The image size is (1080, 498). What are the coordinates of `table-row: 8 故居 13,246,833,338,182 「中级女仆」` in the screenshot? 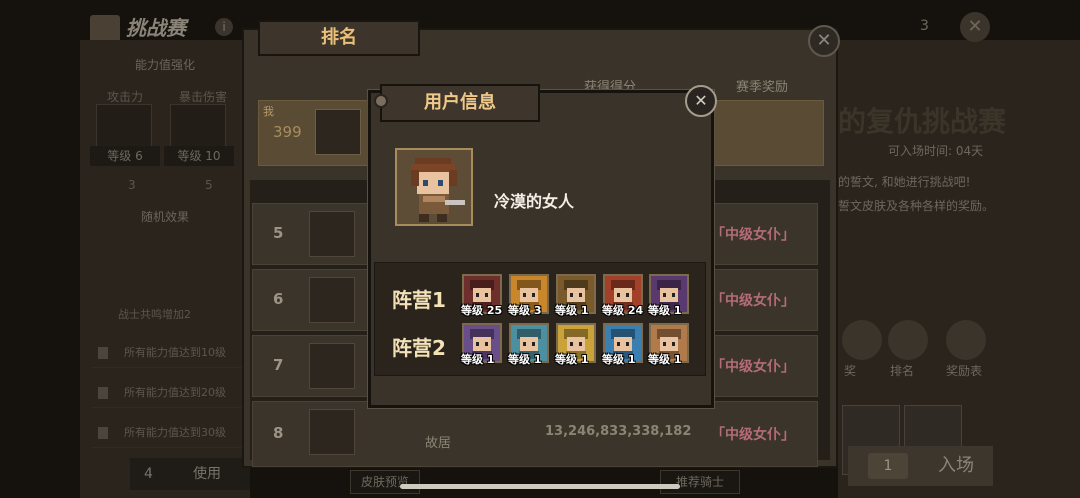 It's located at (535, 434).